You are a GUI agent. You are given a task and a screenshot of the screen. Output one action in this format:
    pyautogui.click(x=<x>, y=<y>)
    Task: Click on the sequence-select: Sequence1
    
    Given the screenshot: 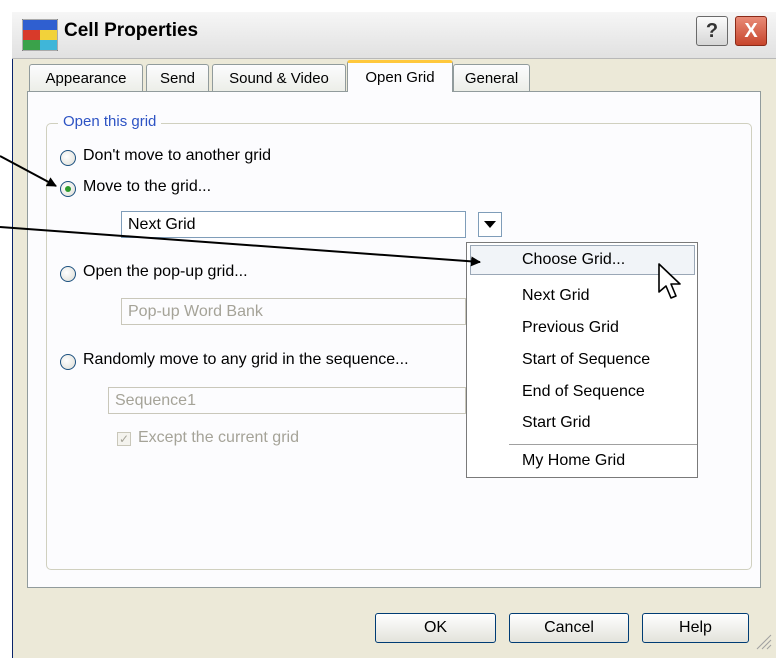 What is the action you would take?
    pyautogui.click(x=287, y=400)
    